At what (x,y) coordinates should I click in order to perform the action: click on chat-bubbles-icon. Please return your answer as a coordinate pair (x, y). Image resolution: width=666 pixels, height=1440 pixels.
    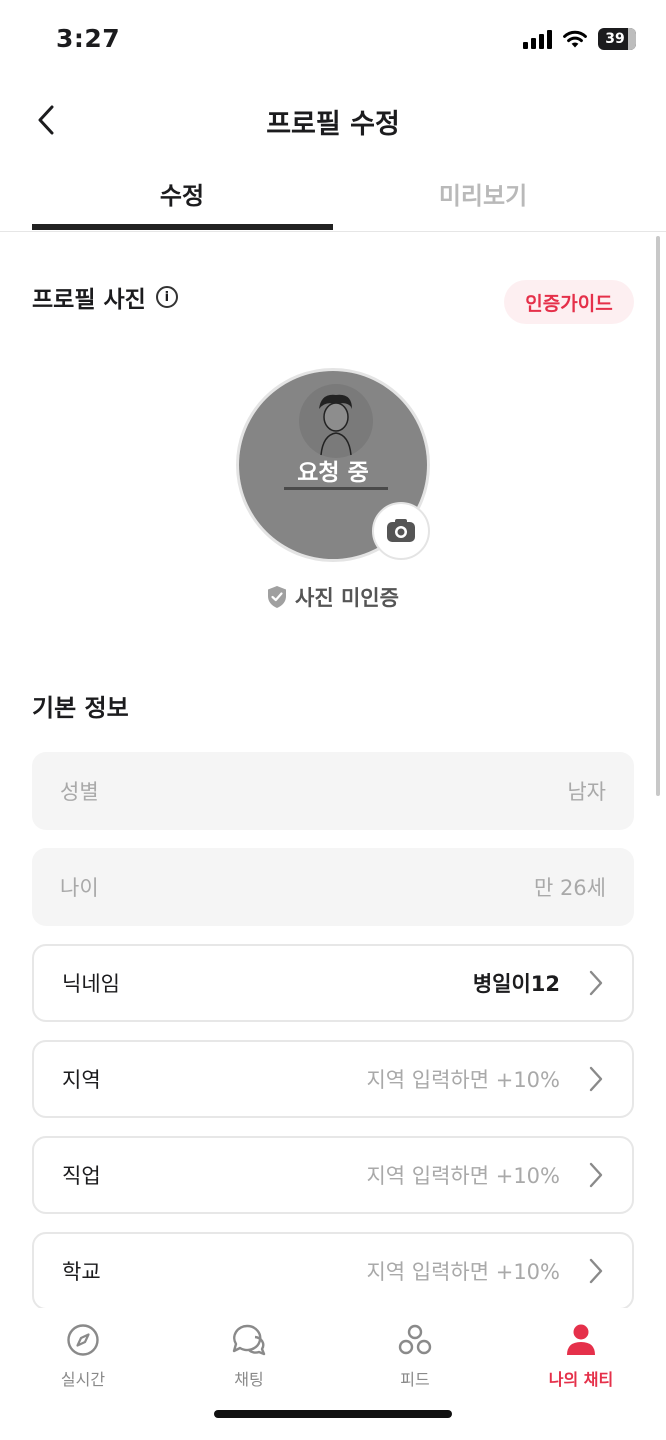
    Looking at the image, I should click on (249, 1340).